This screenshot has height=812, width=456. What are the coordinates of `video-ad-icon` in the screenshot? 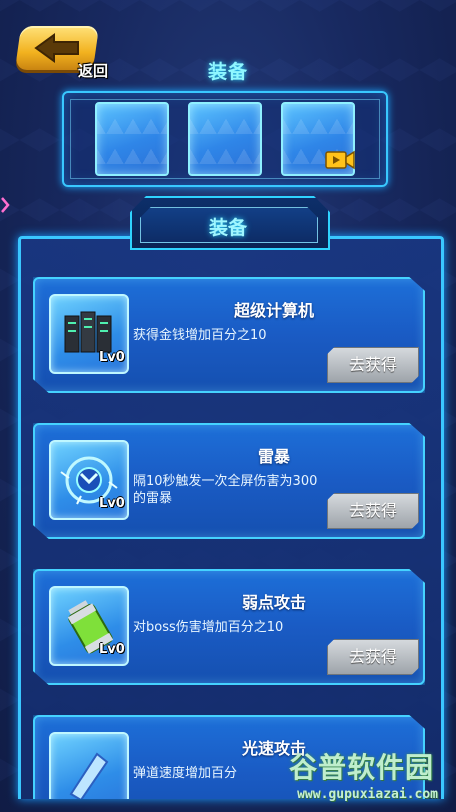 It's located at (340, 160).